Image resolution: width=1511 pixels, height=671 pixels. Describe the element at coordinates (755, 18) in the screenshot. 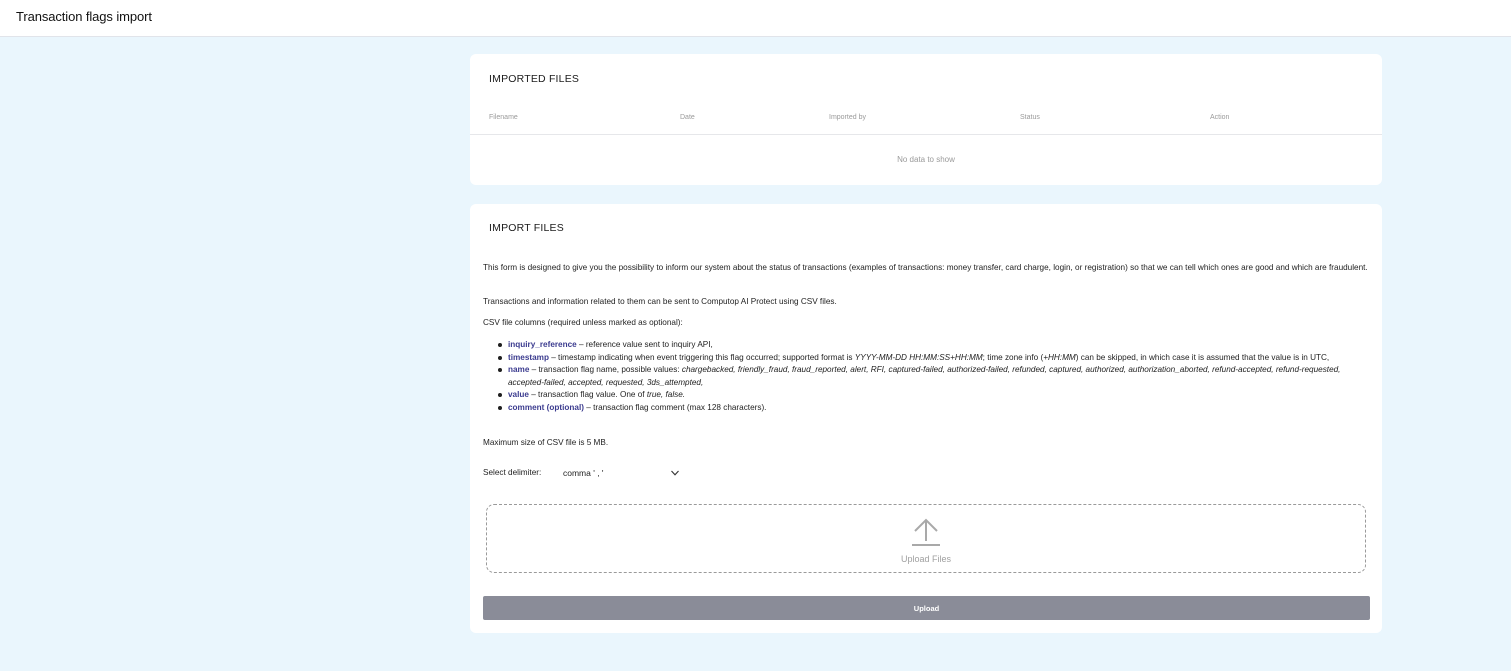

I see `top-bar: Transaction flags import` at that location.